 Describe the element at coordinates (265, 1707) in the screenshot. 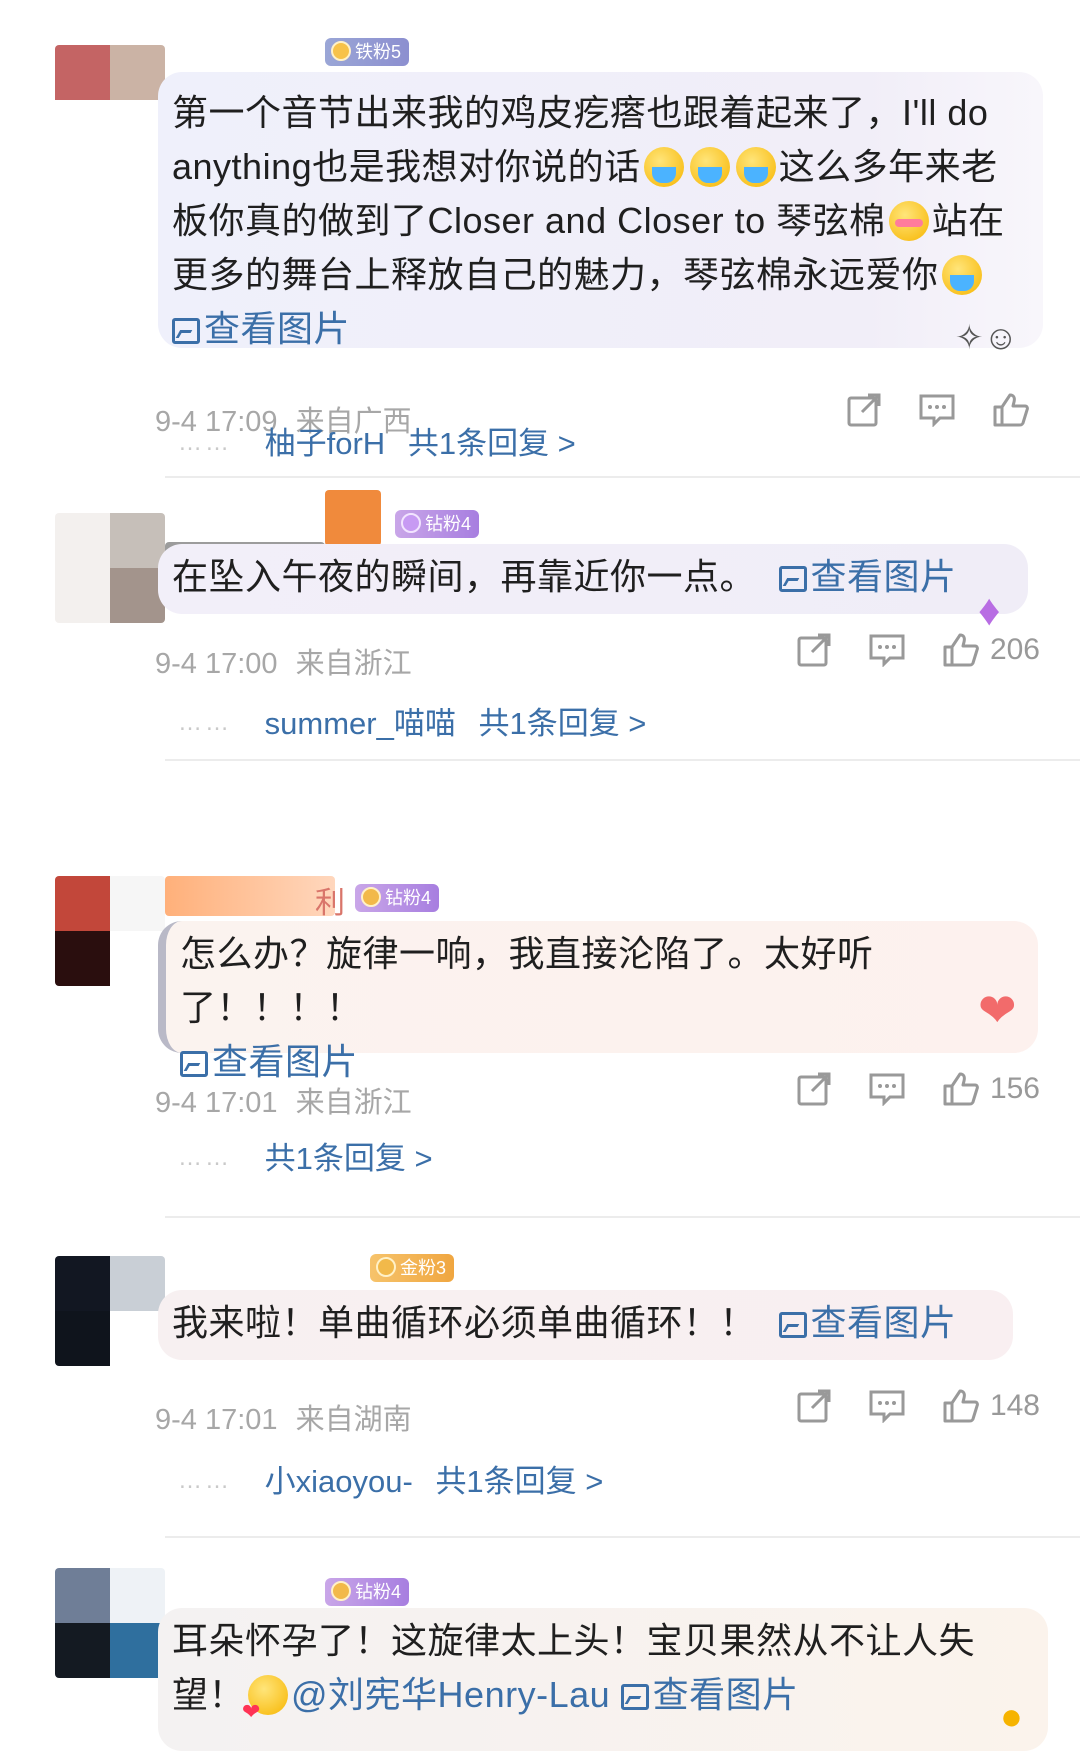

I see `kiss-emoji` at that location.